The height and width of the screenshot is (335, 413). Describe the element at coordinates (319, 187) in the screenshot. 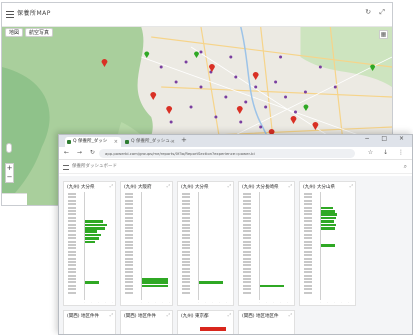

I see `panel-title: (九州) 大分山県` at that location.